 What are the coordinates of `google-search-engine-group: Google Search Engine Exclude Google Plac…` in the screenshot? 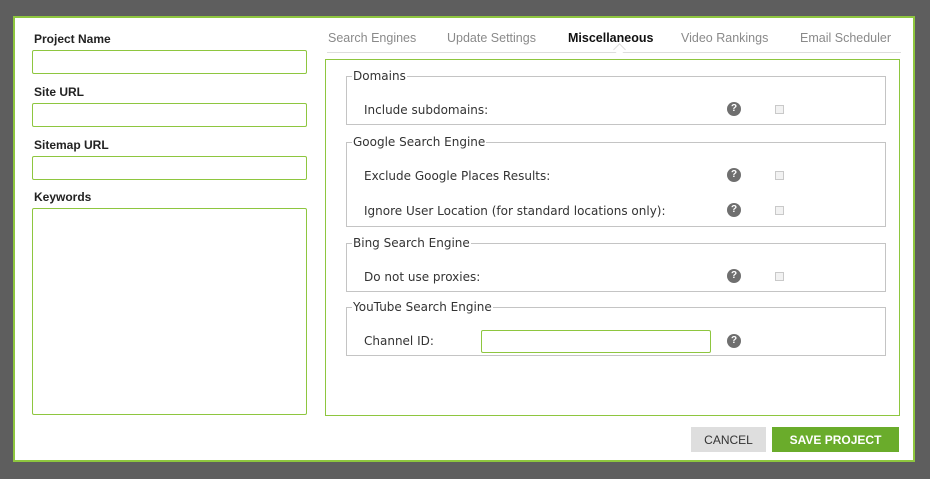 It's located at (616, 181).